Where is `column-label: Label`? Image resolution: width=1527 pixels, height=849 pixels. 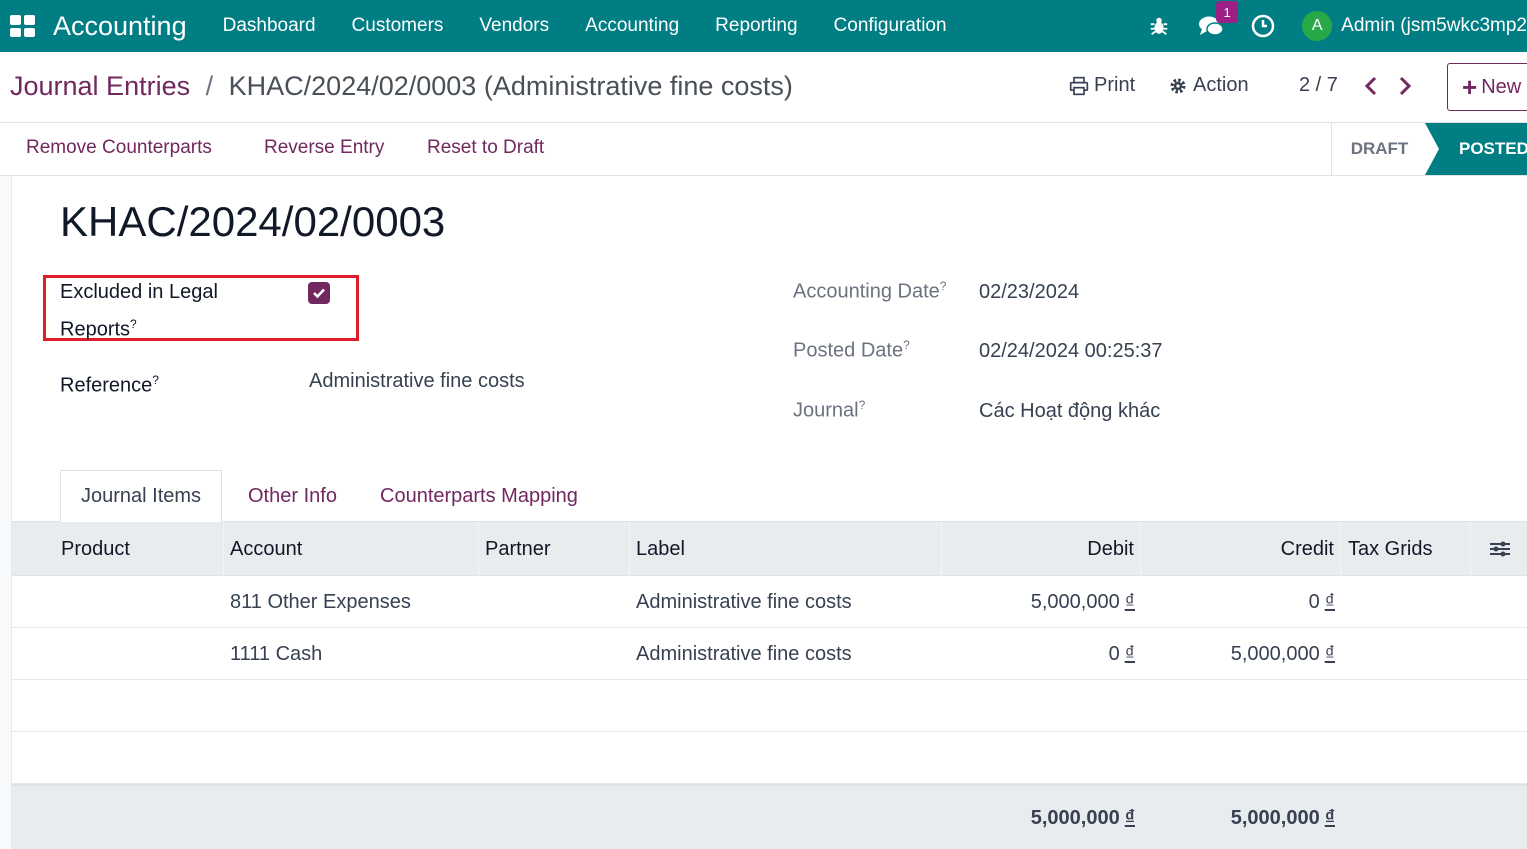 column-label: Label is located at coordinates (786, 549).